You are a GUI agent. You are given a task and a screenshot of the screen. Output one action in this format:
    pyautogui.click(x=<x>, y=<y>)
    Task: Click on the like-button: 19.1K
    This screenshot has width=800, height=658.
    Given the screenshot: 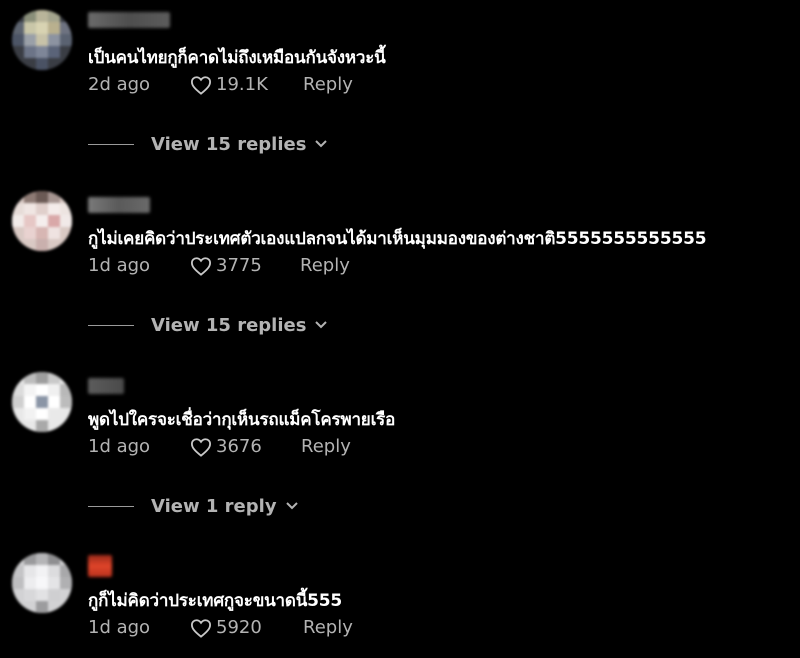 What is the action you would take?
    pyautogui.click(x=229, y=84)
    